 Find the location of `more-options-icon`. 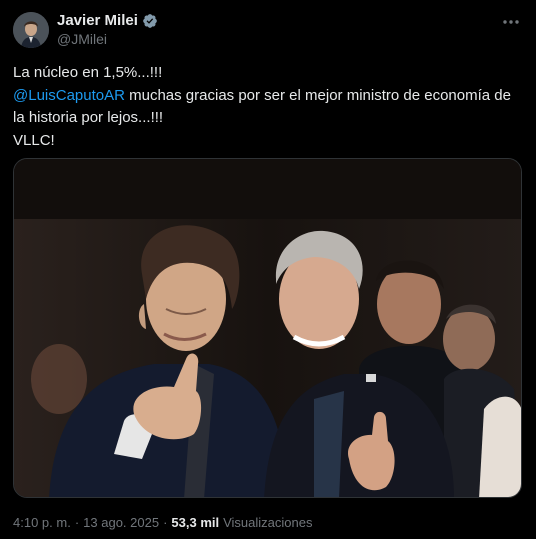

more-options-icon is located at coordinates (511, 22).